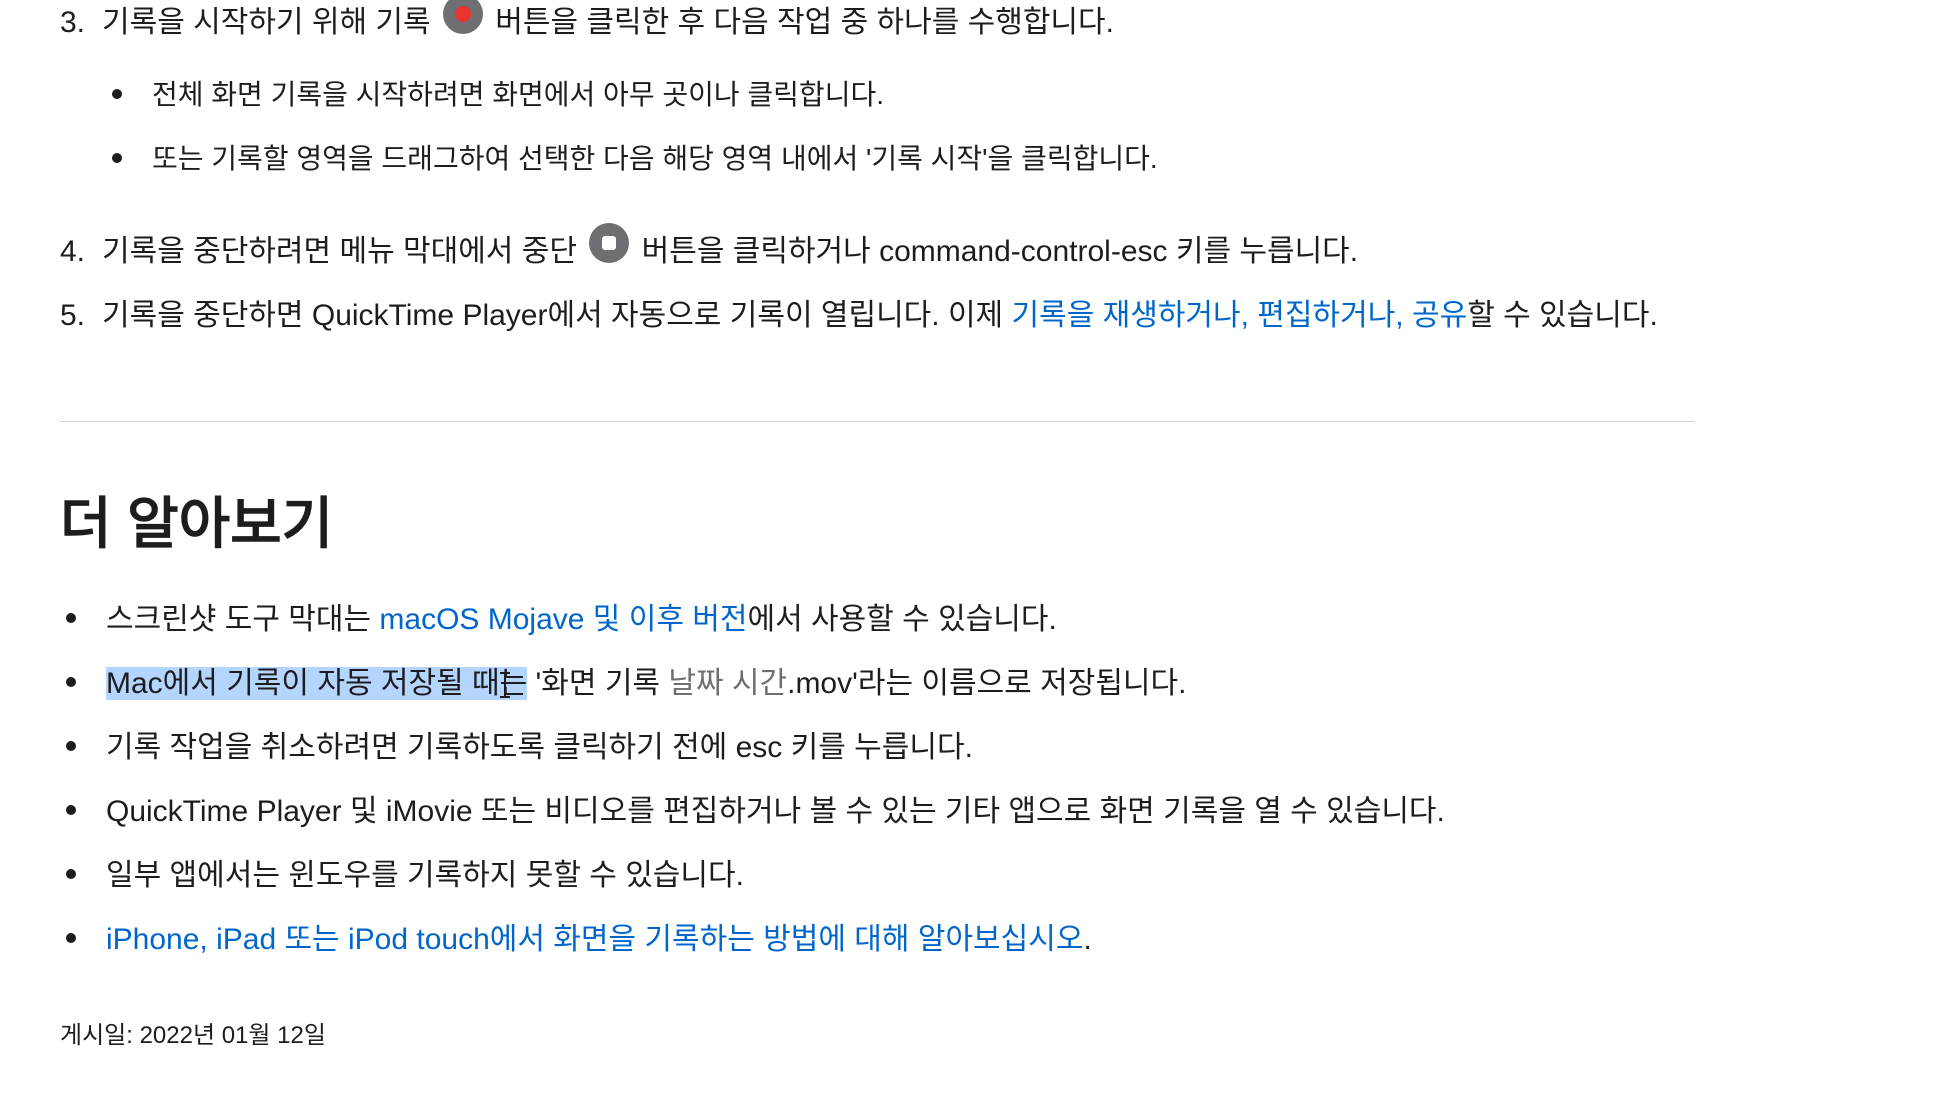  Describe the element at coordinates (986, 683) in the screenshot. I see `list-item-text: .mov'라는 이름으로 저장됩니다.` at that location.